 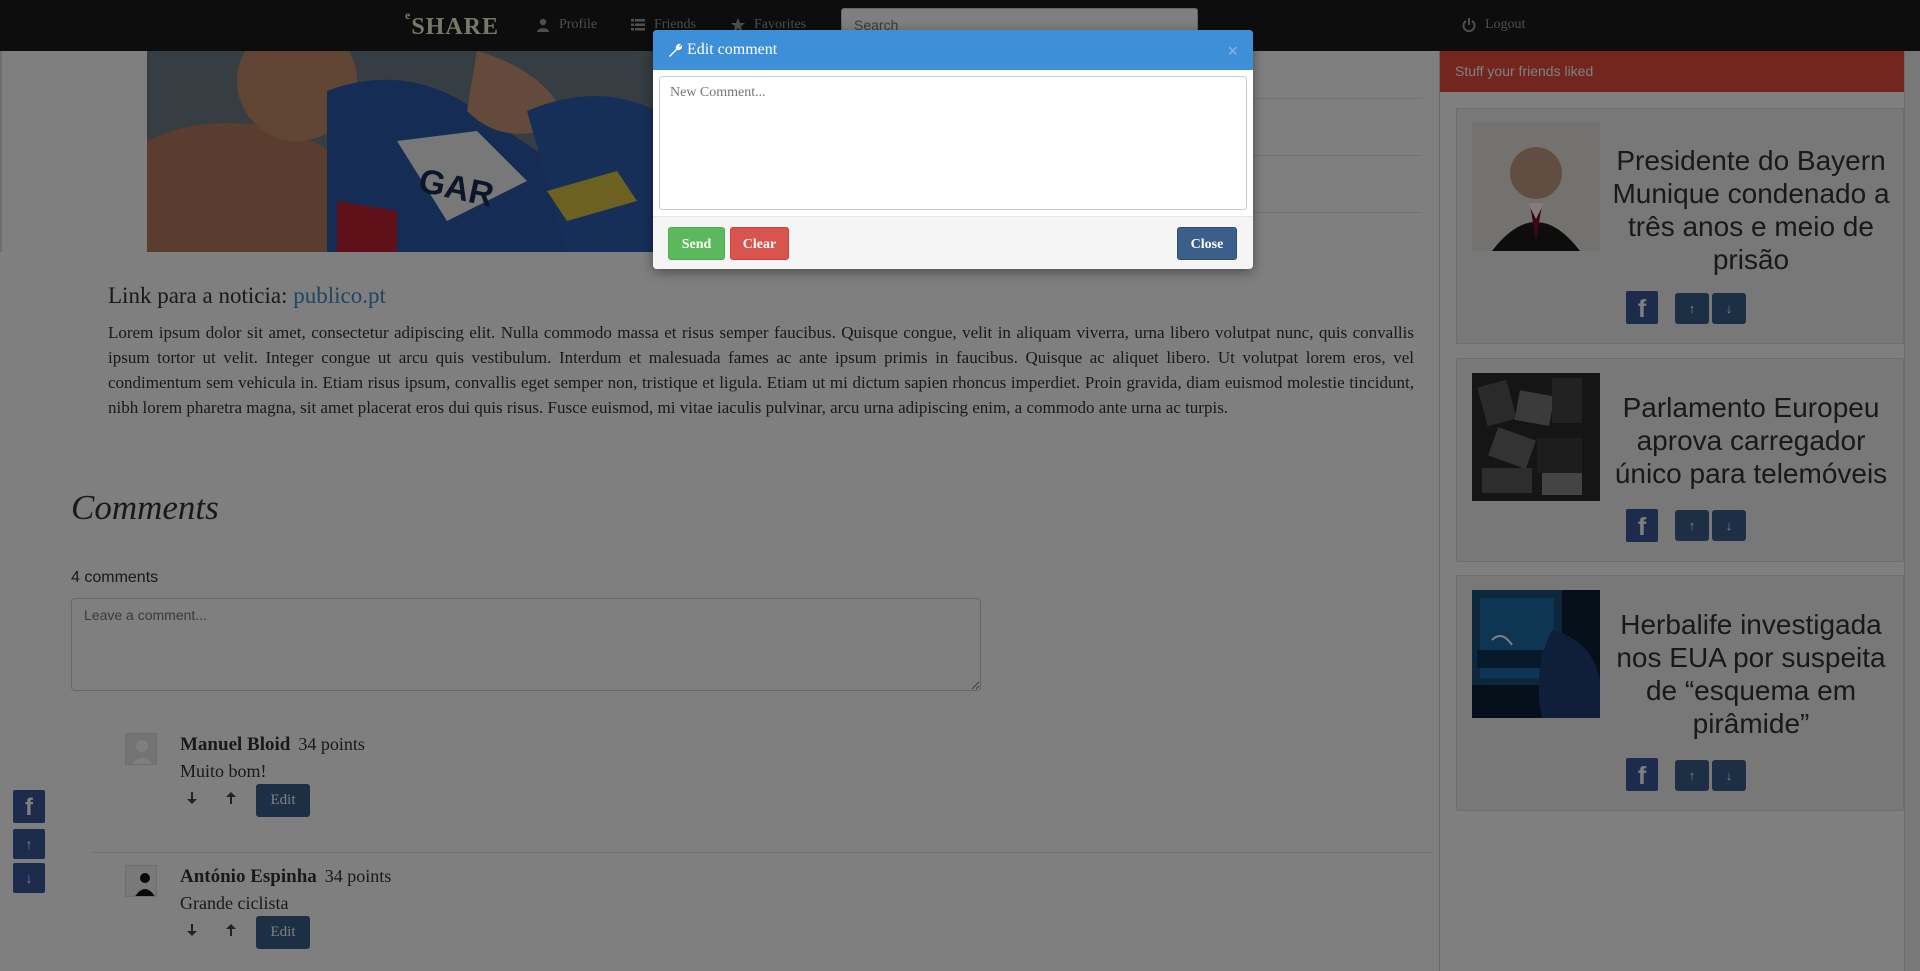 I want to click on edit-comment-modal: Edit comment × Send Clear Close, so click(x=953, y=149).